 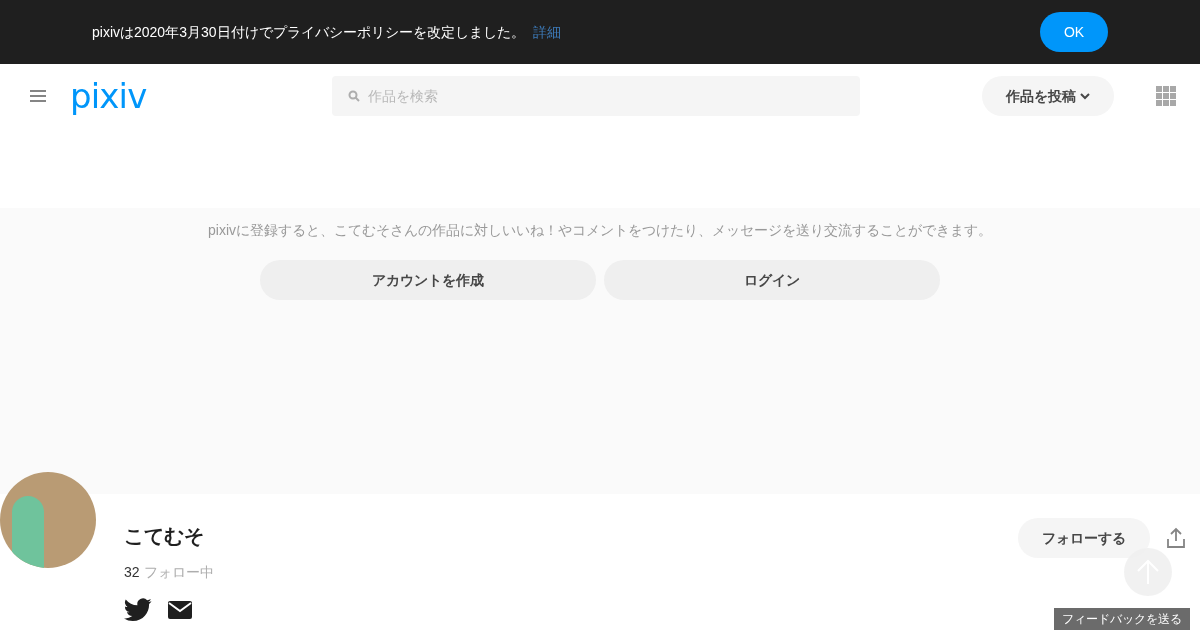 What do you see at coordinates (132, 572) in the screenshot?
I see `following-count: 32` at bounding box center [132, 572].